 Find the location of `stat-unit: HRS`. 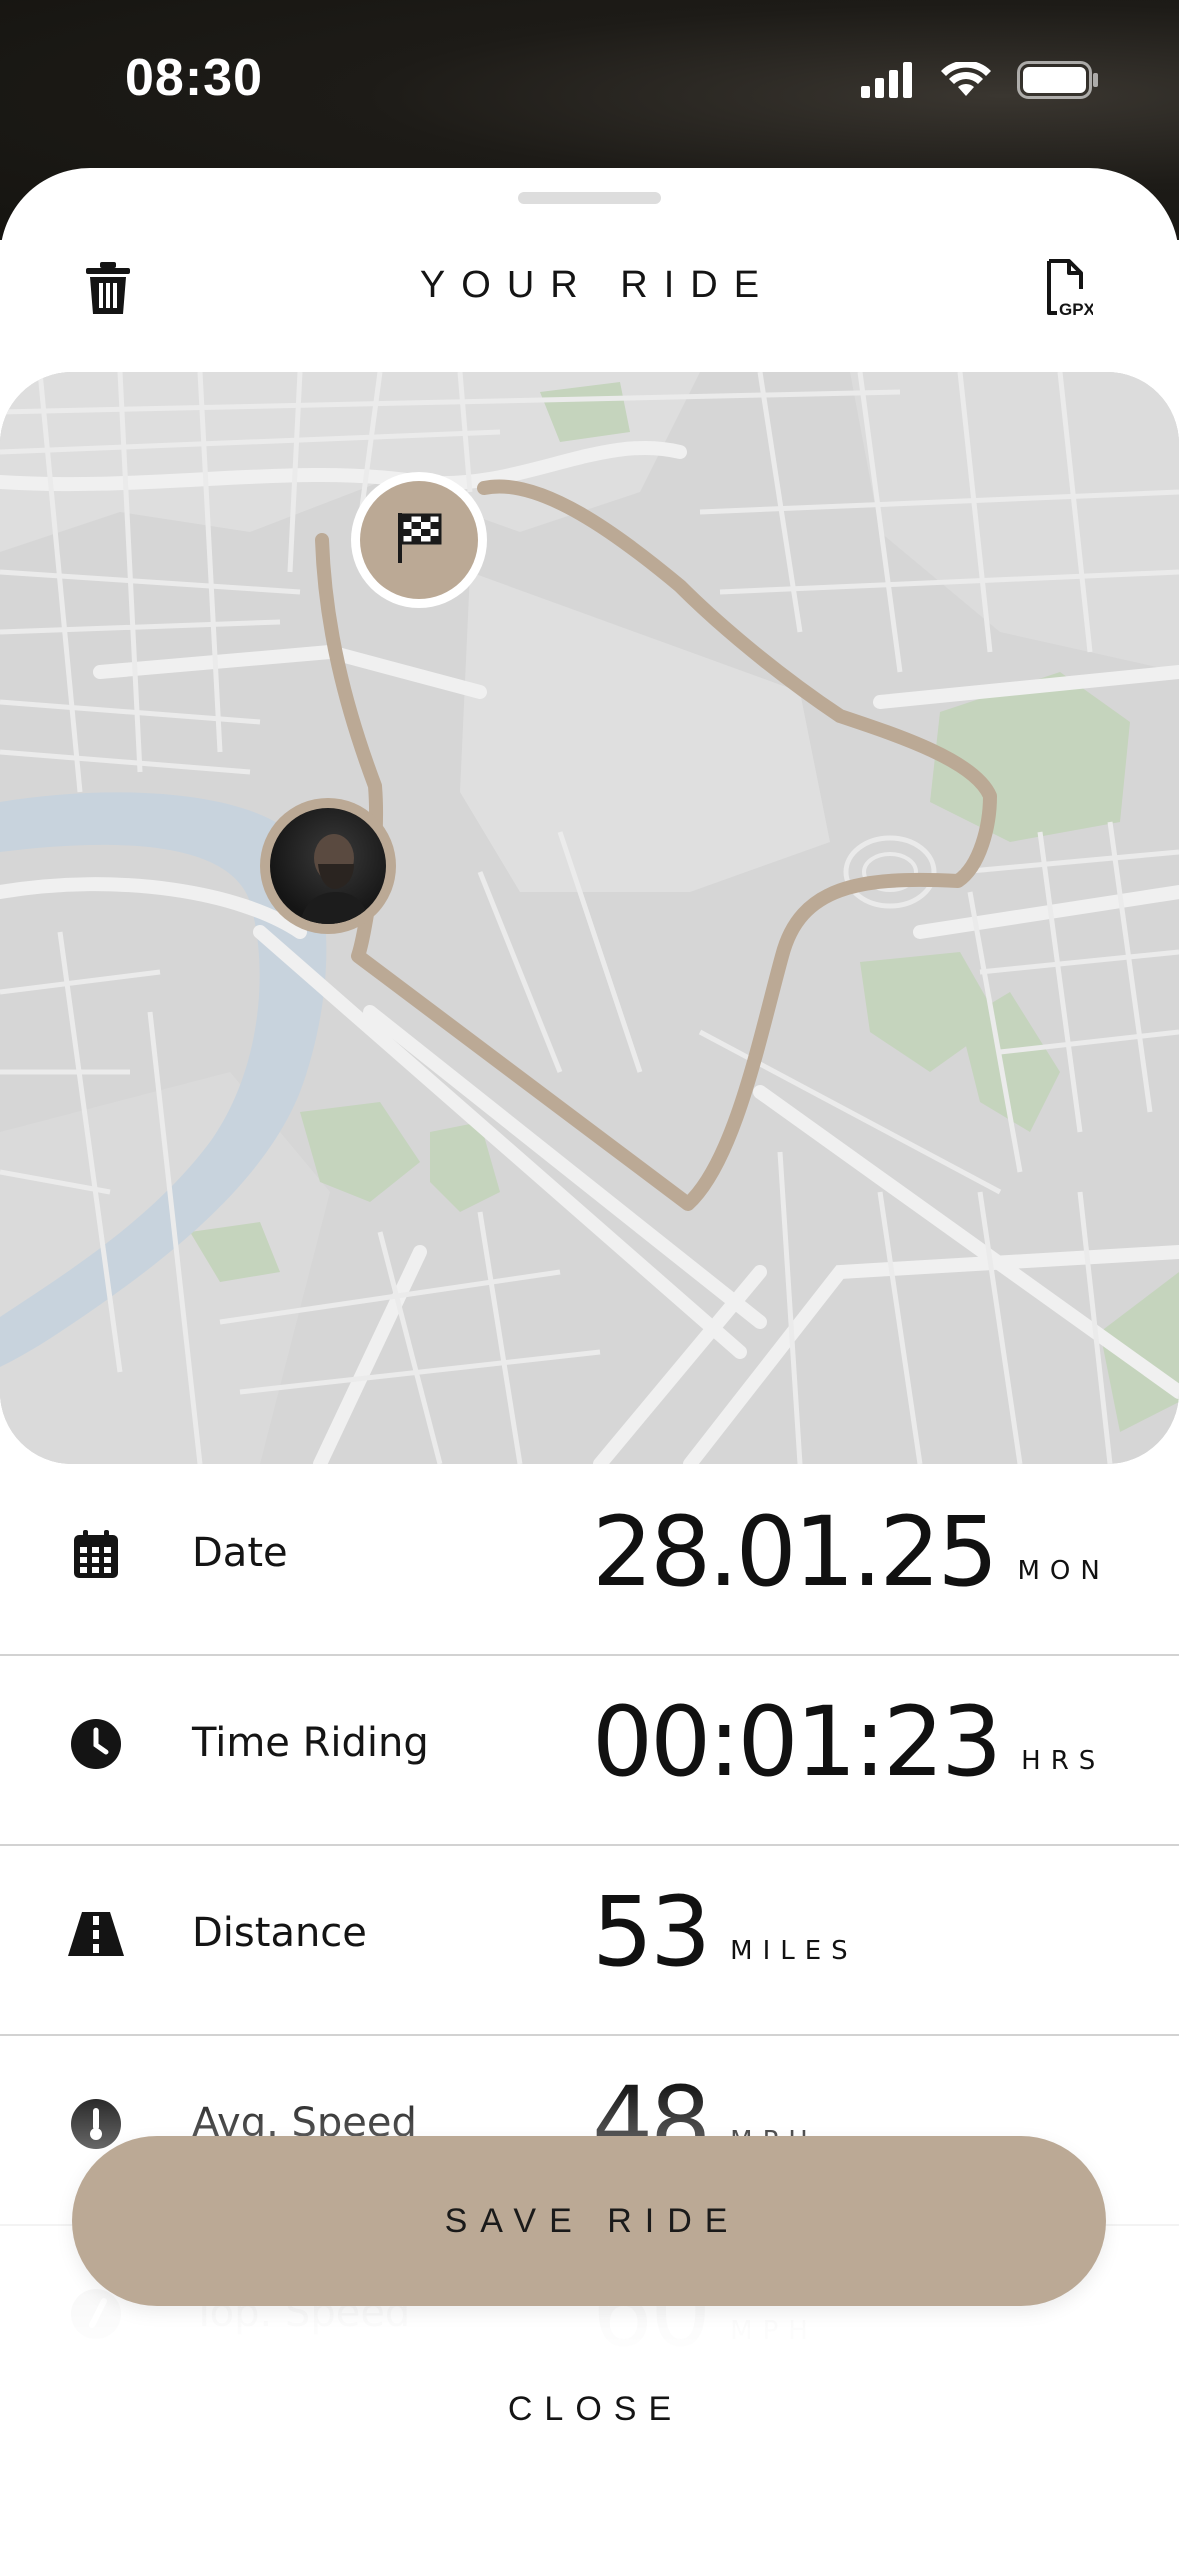

stat-unit: HRS is located at coordinates (1063, 1761).